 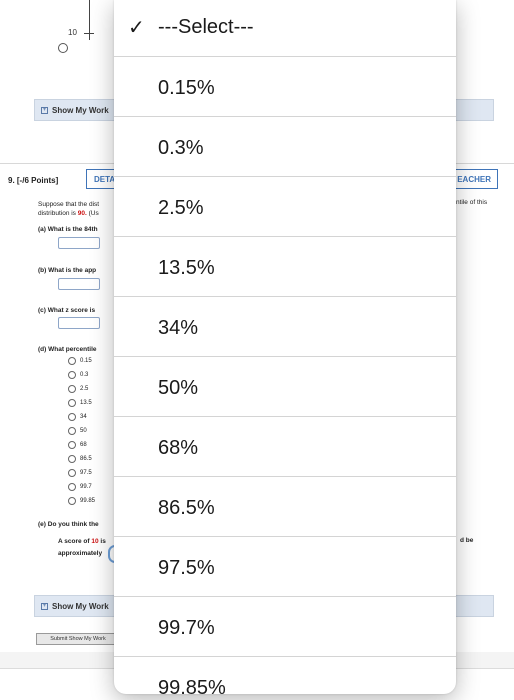 What do you see at coordinates (84, 389) in the screenshot?
I see `option-label: 2.5` at bounding box center [84, 389].